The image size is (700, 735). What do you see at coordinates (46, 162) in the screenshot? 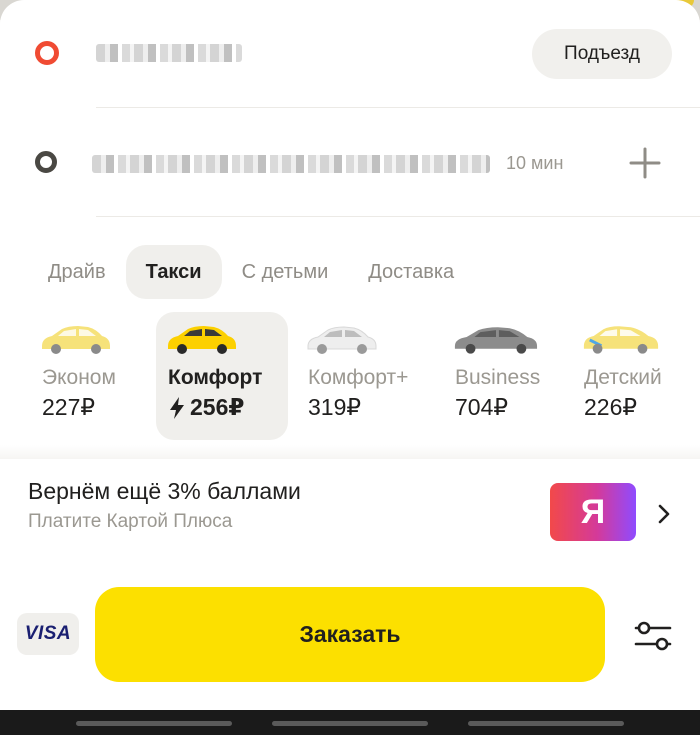
I see `destination-point-icon` at bounding box center [46, 162].